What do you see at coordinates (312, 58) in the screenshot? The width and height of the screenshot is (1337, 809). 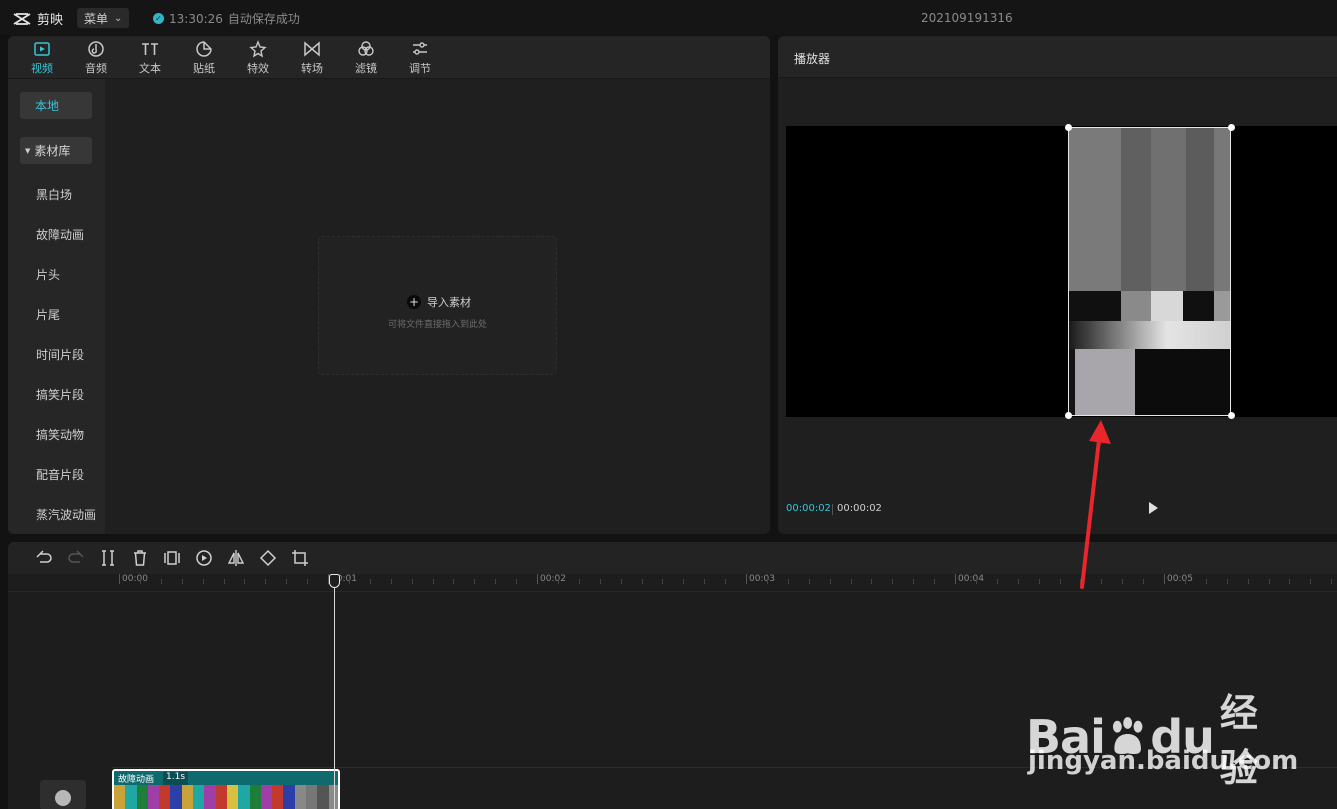 I see `tab-transition: 转场` at bounding box center [312, 58].